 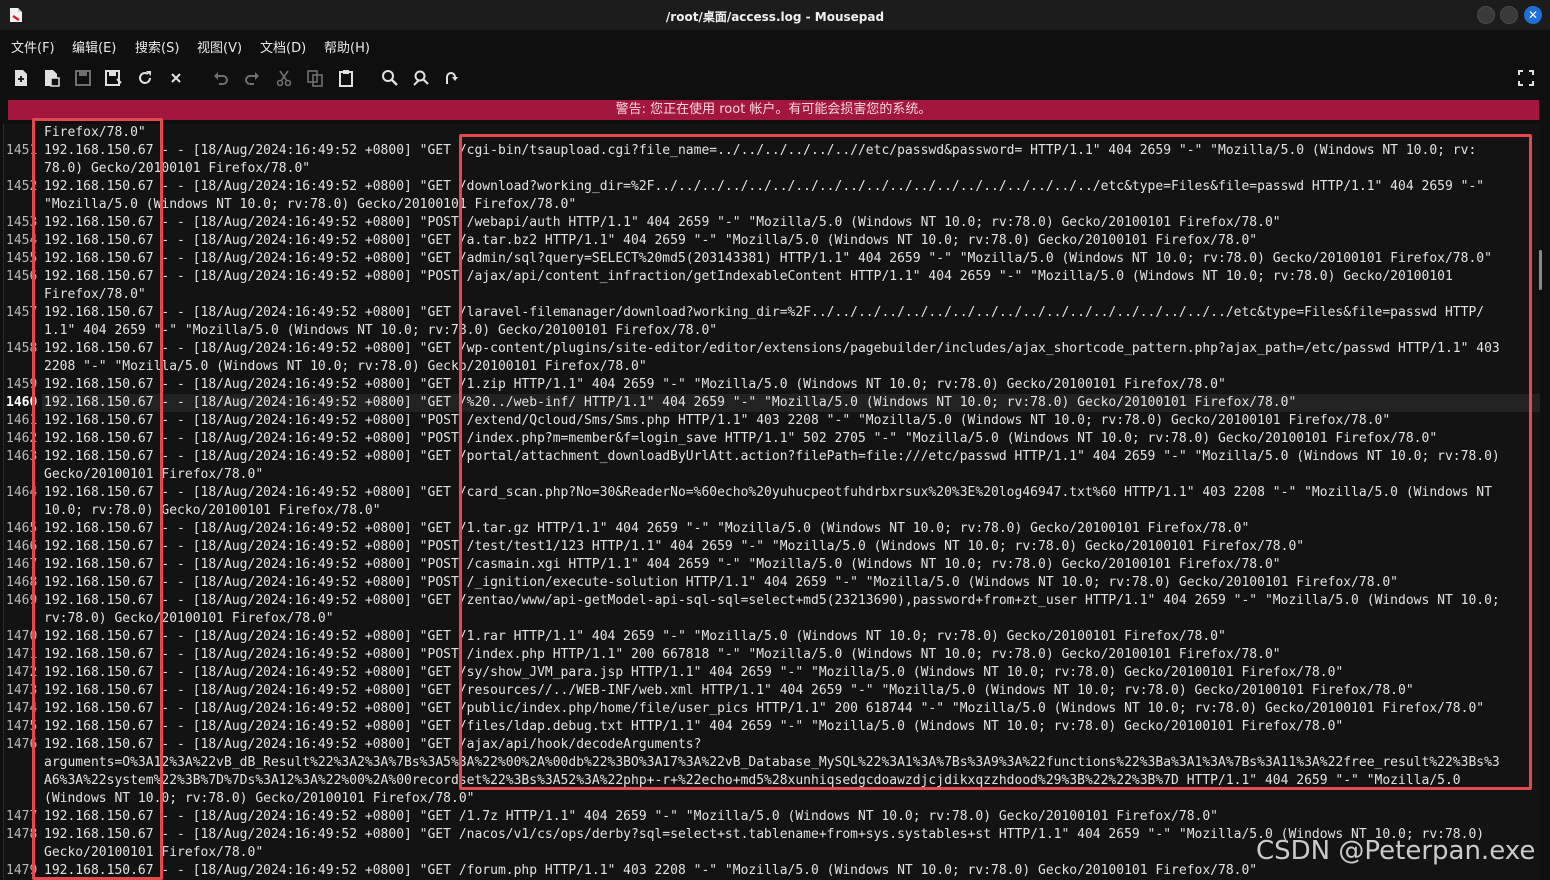 What do you see at coordinates (1533, 15) in the screenshot?
I see `close-window-button: ✕` at bounding box center [1533, 15].